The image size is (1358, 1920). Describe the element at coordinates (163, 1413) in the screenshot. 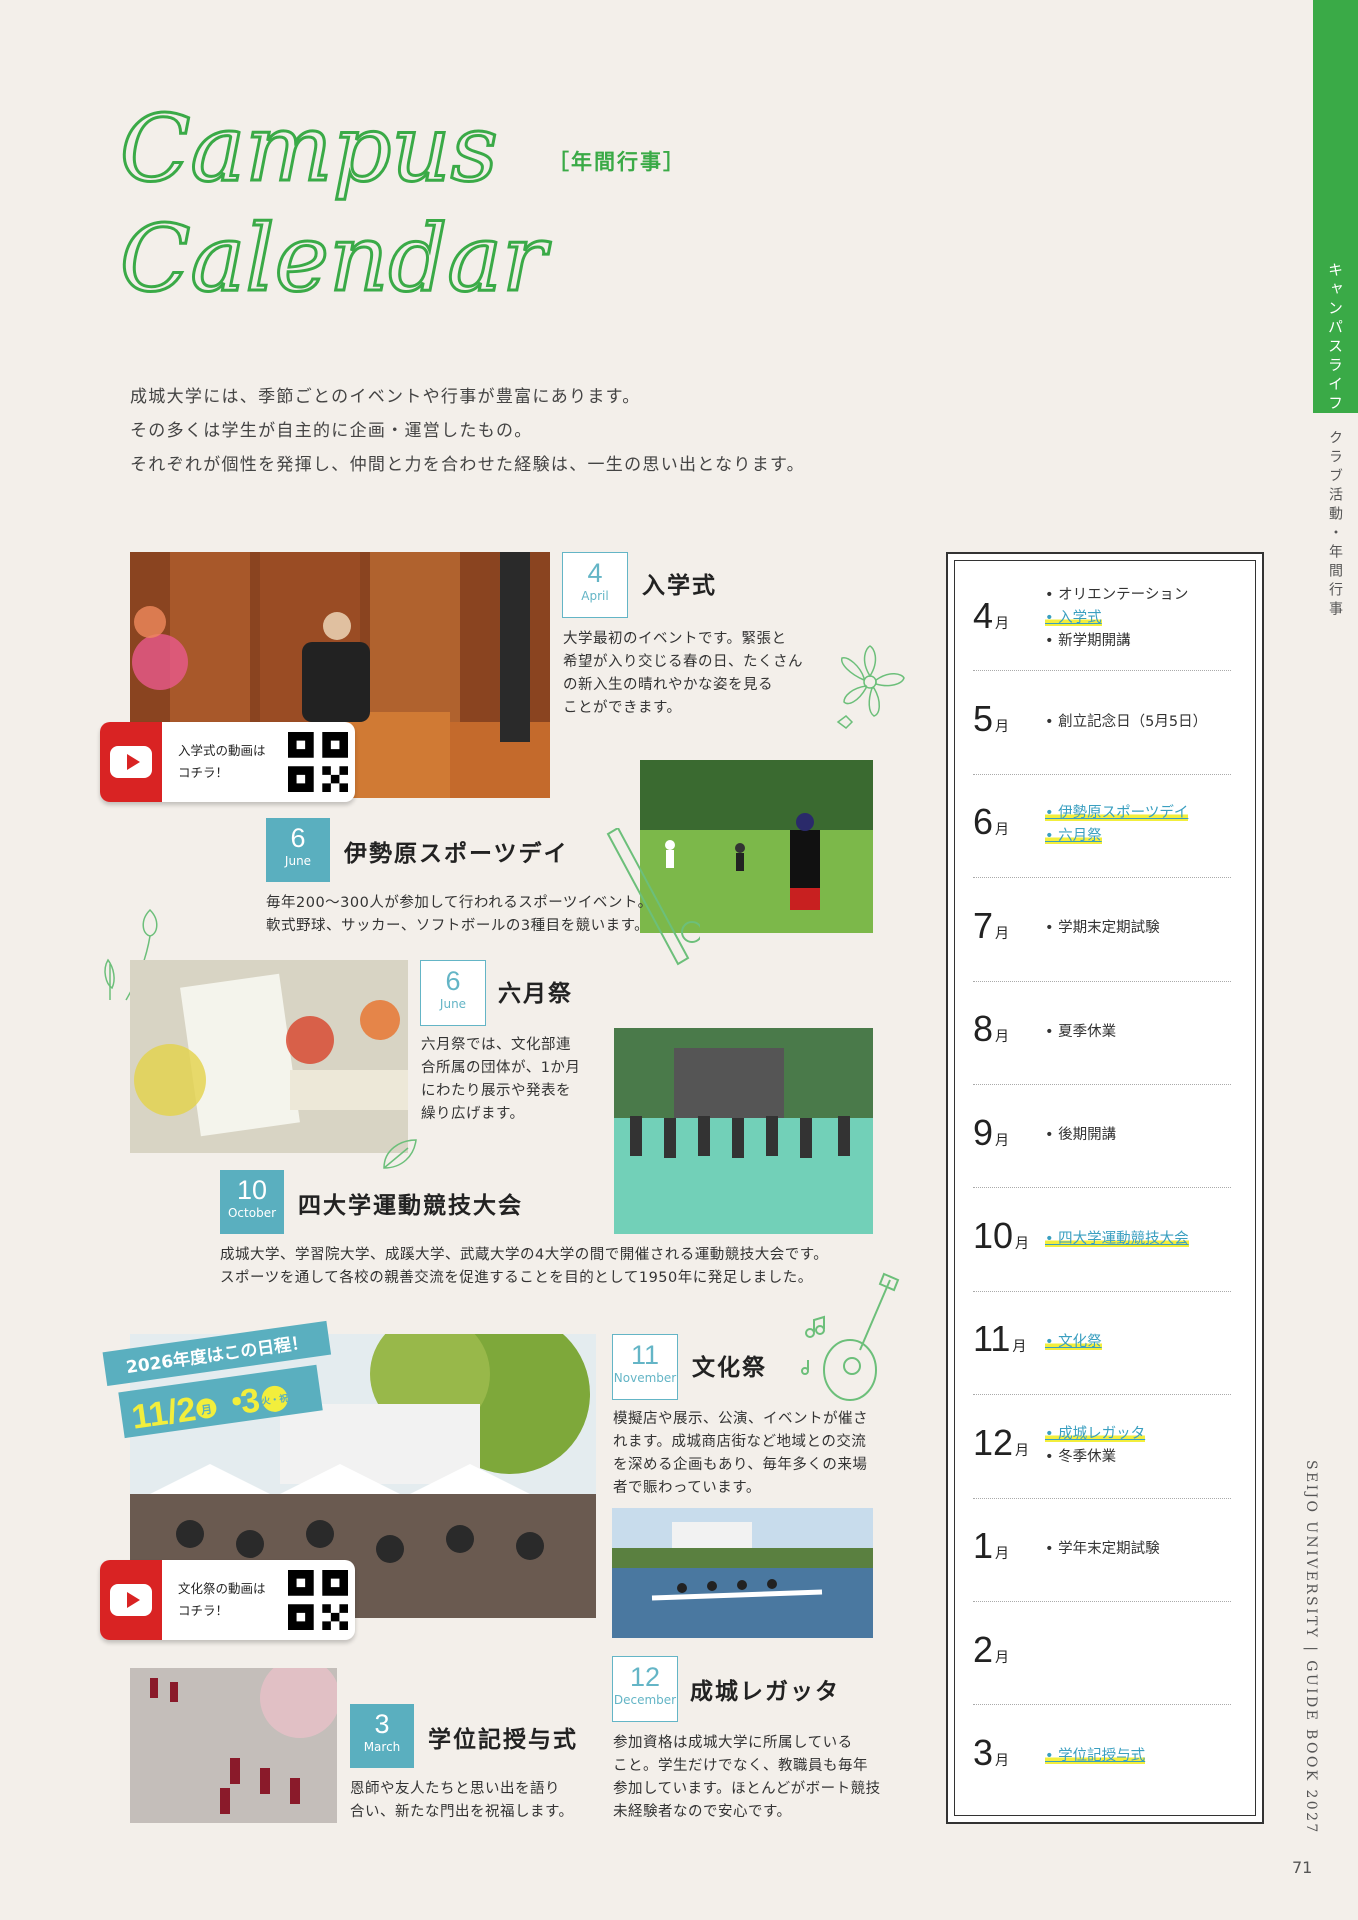

I see `banner-date-a: 11/2` at that location.